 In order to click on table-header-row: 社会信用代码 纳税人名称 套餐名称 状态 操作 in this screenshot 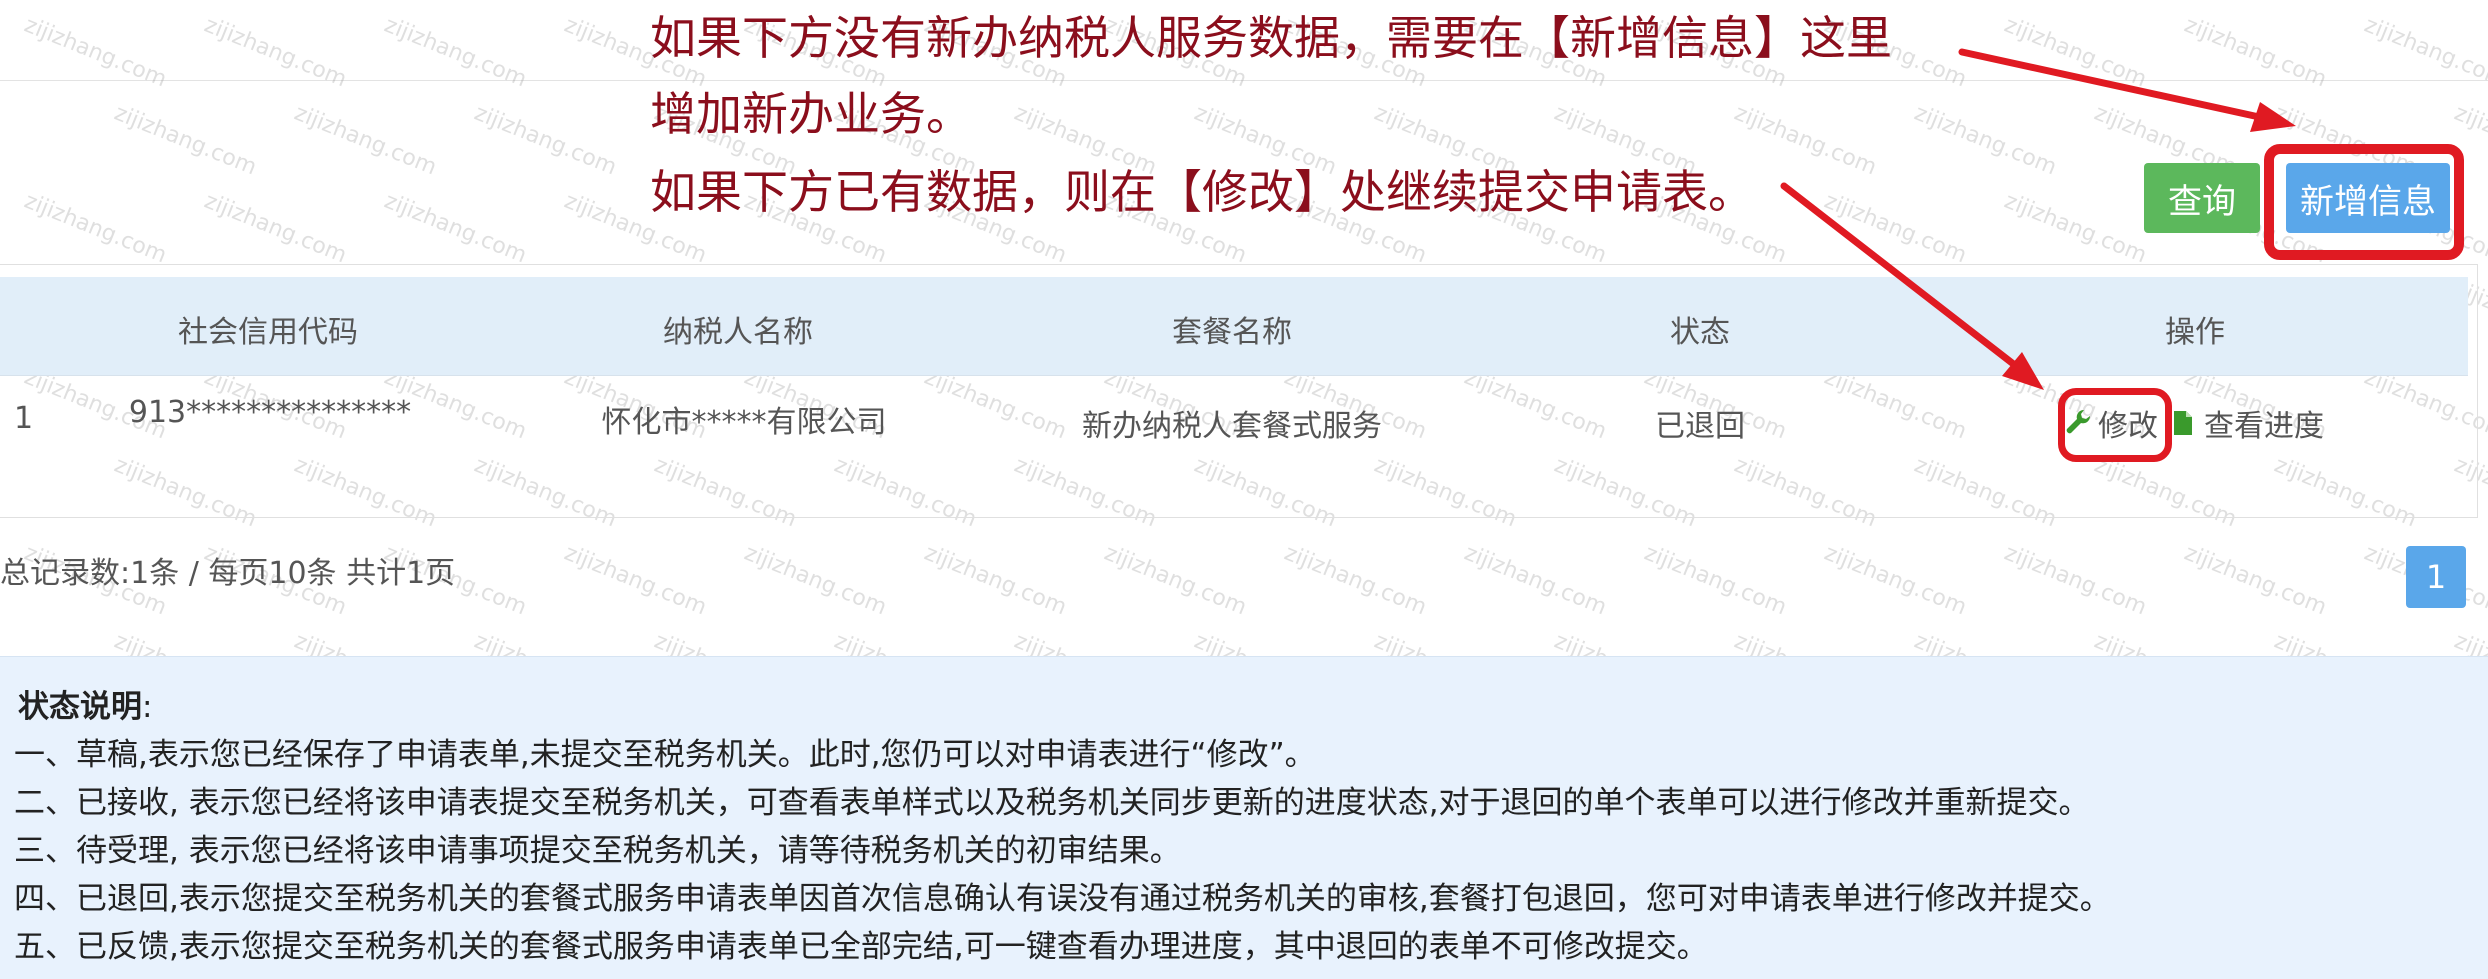, I will do `click(1234, 326)`.